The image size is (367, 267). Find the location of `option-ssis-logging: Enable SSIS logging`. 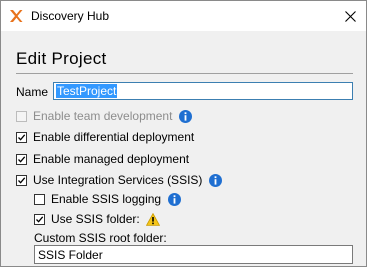

option-ssis-logging: Enable SSIS logging is located at coordinates (108, 199).